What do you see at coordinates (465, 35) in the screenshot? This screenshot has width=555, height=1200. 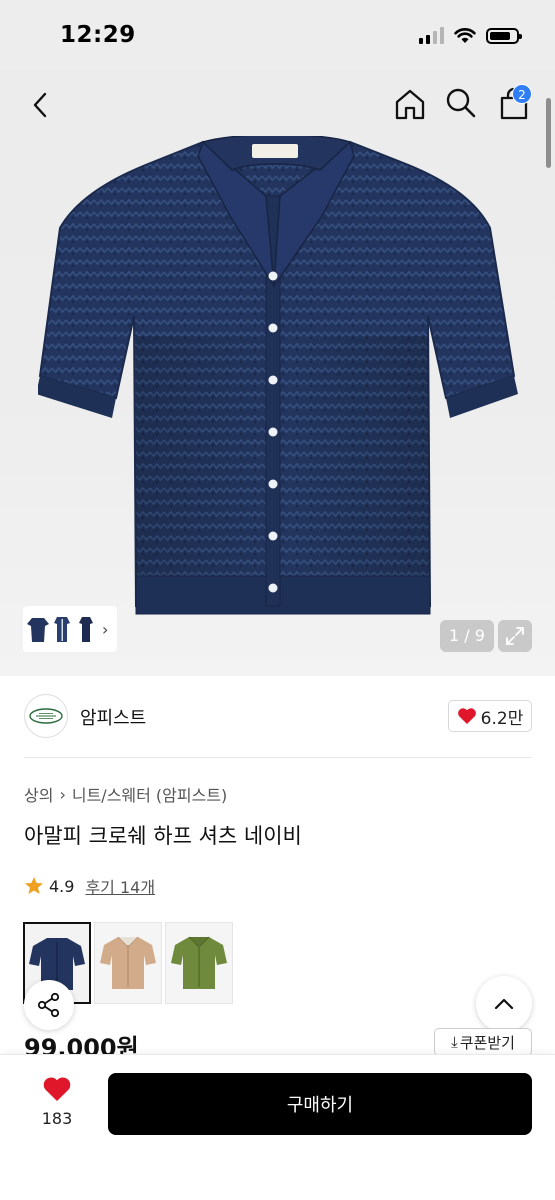 I see `wifi-icon` at bounding box center [465, 35].